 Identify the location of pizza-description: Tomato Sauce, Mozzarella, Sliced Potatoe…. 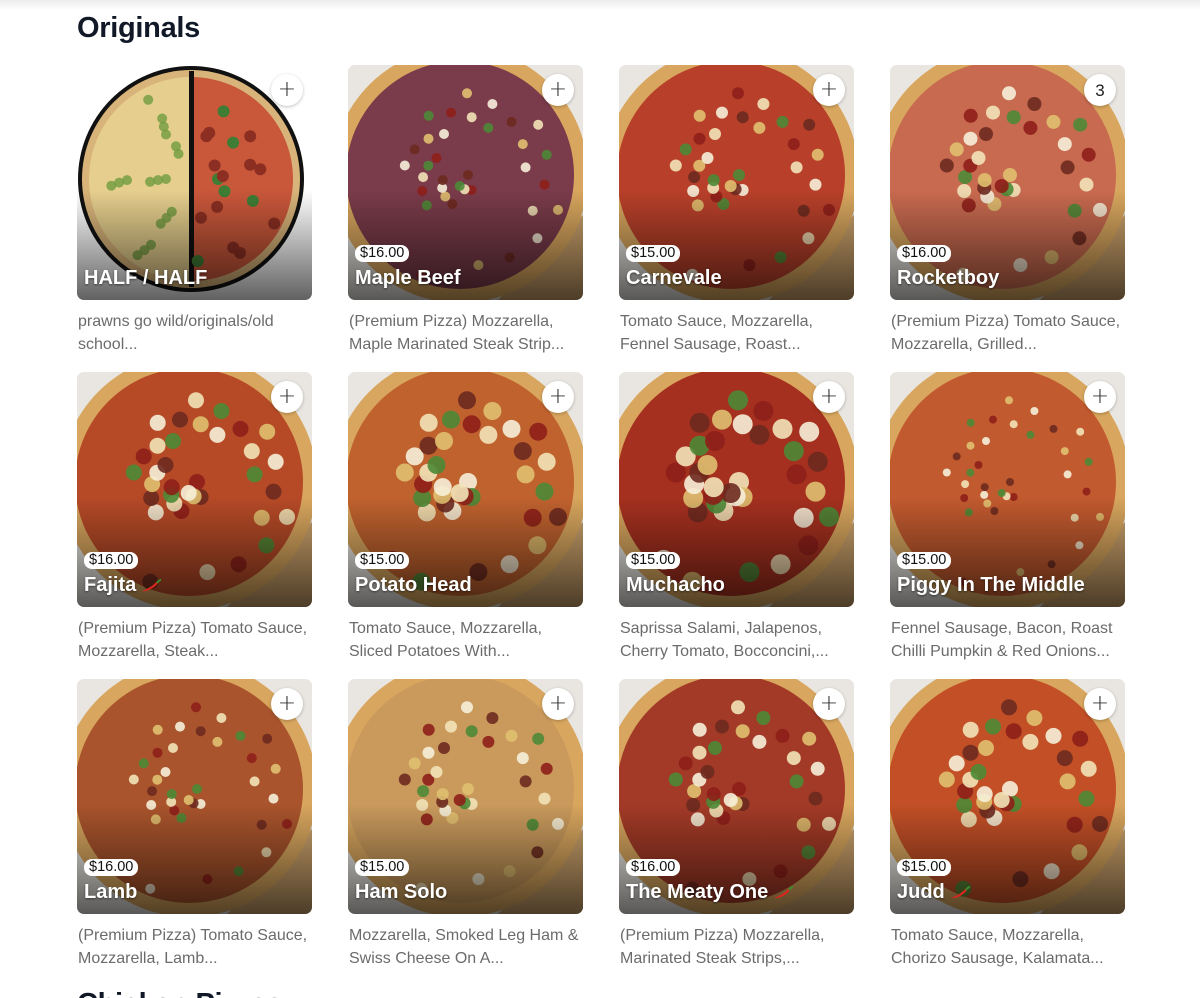
(445, 640).